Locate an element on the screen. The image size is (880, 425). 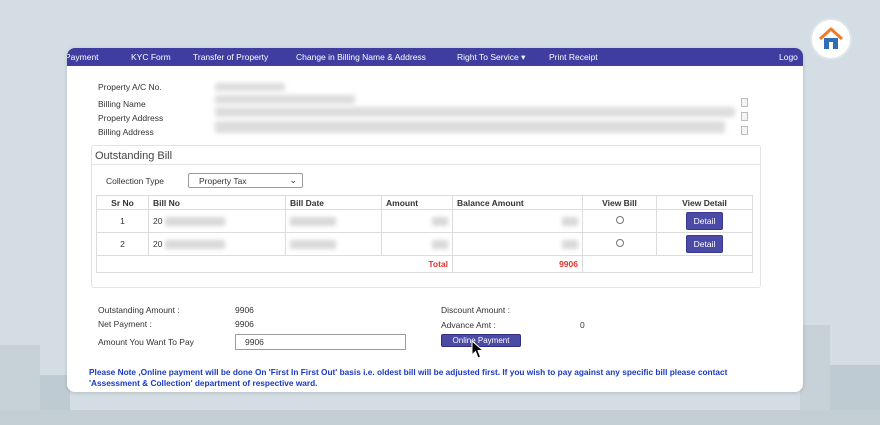
table-total-row: Total 9906 is located at coordinates (424, 264).